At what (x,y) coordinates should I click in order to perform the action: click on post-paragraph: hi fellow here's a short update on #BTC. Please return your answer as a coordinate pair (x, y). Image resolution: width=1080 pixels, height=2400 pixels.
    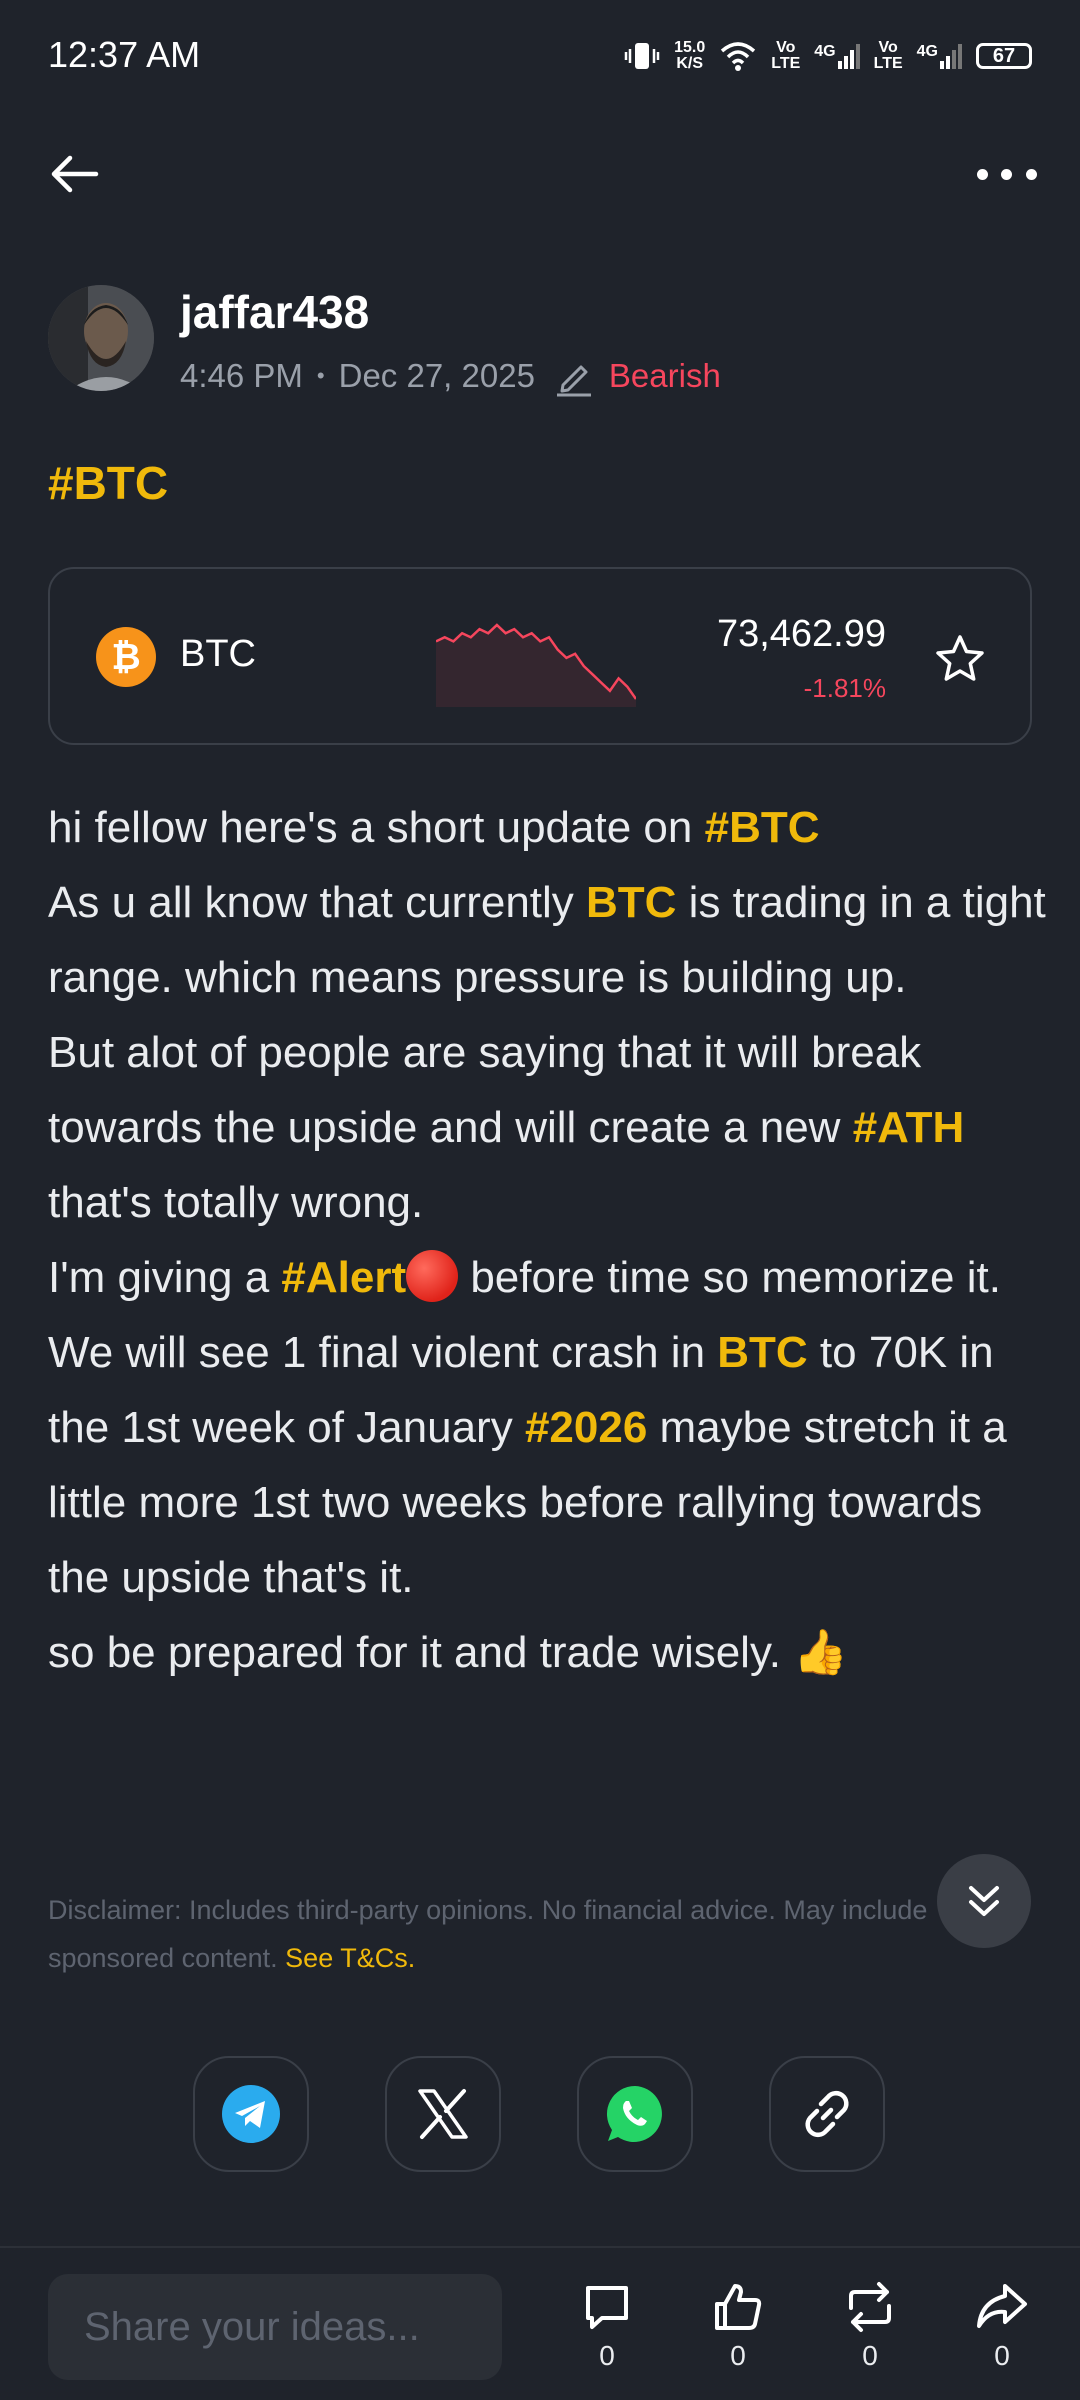
    Looking at the image, I should click on (548, 827).